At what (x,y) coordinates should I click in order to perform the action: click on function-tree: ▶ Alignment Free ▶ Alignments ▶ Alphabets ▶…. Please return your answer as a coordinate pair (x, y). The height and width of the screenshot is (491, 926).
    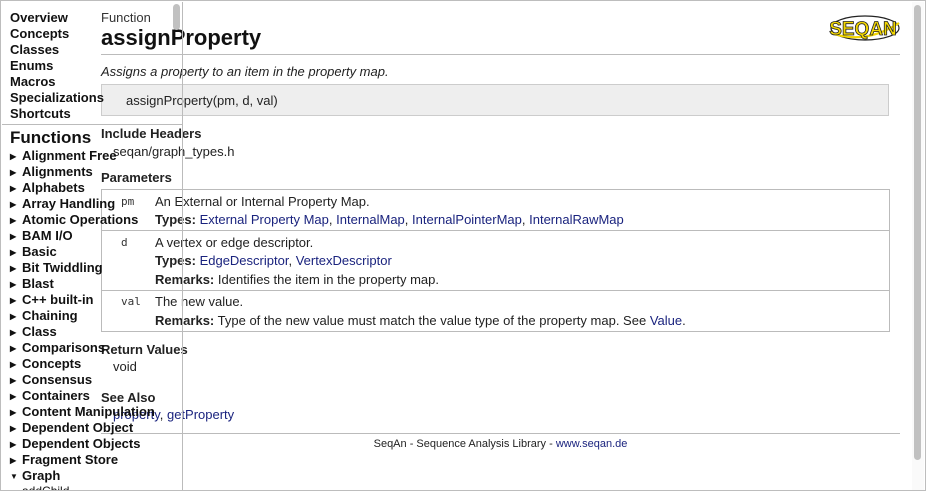
    Looking at the image, I should click on (82, 319).